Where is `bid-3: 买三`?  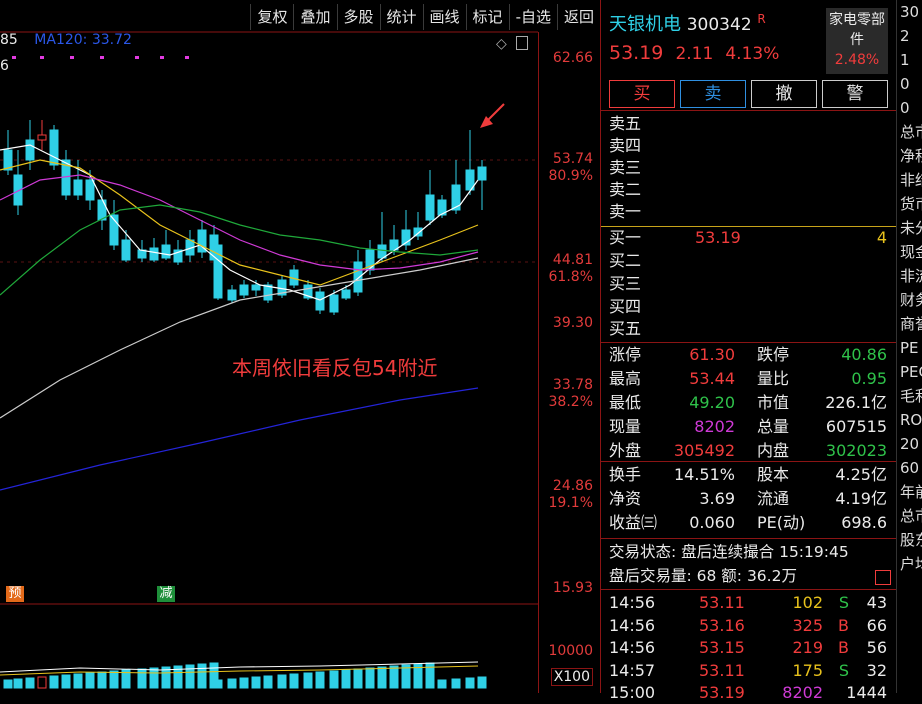 bid-3: 买三 is located at coordinates (625, 283).